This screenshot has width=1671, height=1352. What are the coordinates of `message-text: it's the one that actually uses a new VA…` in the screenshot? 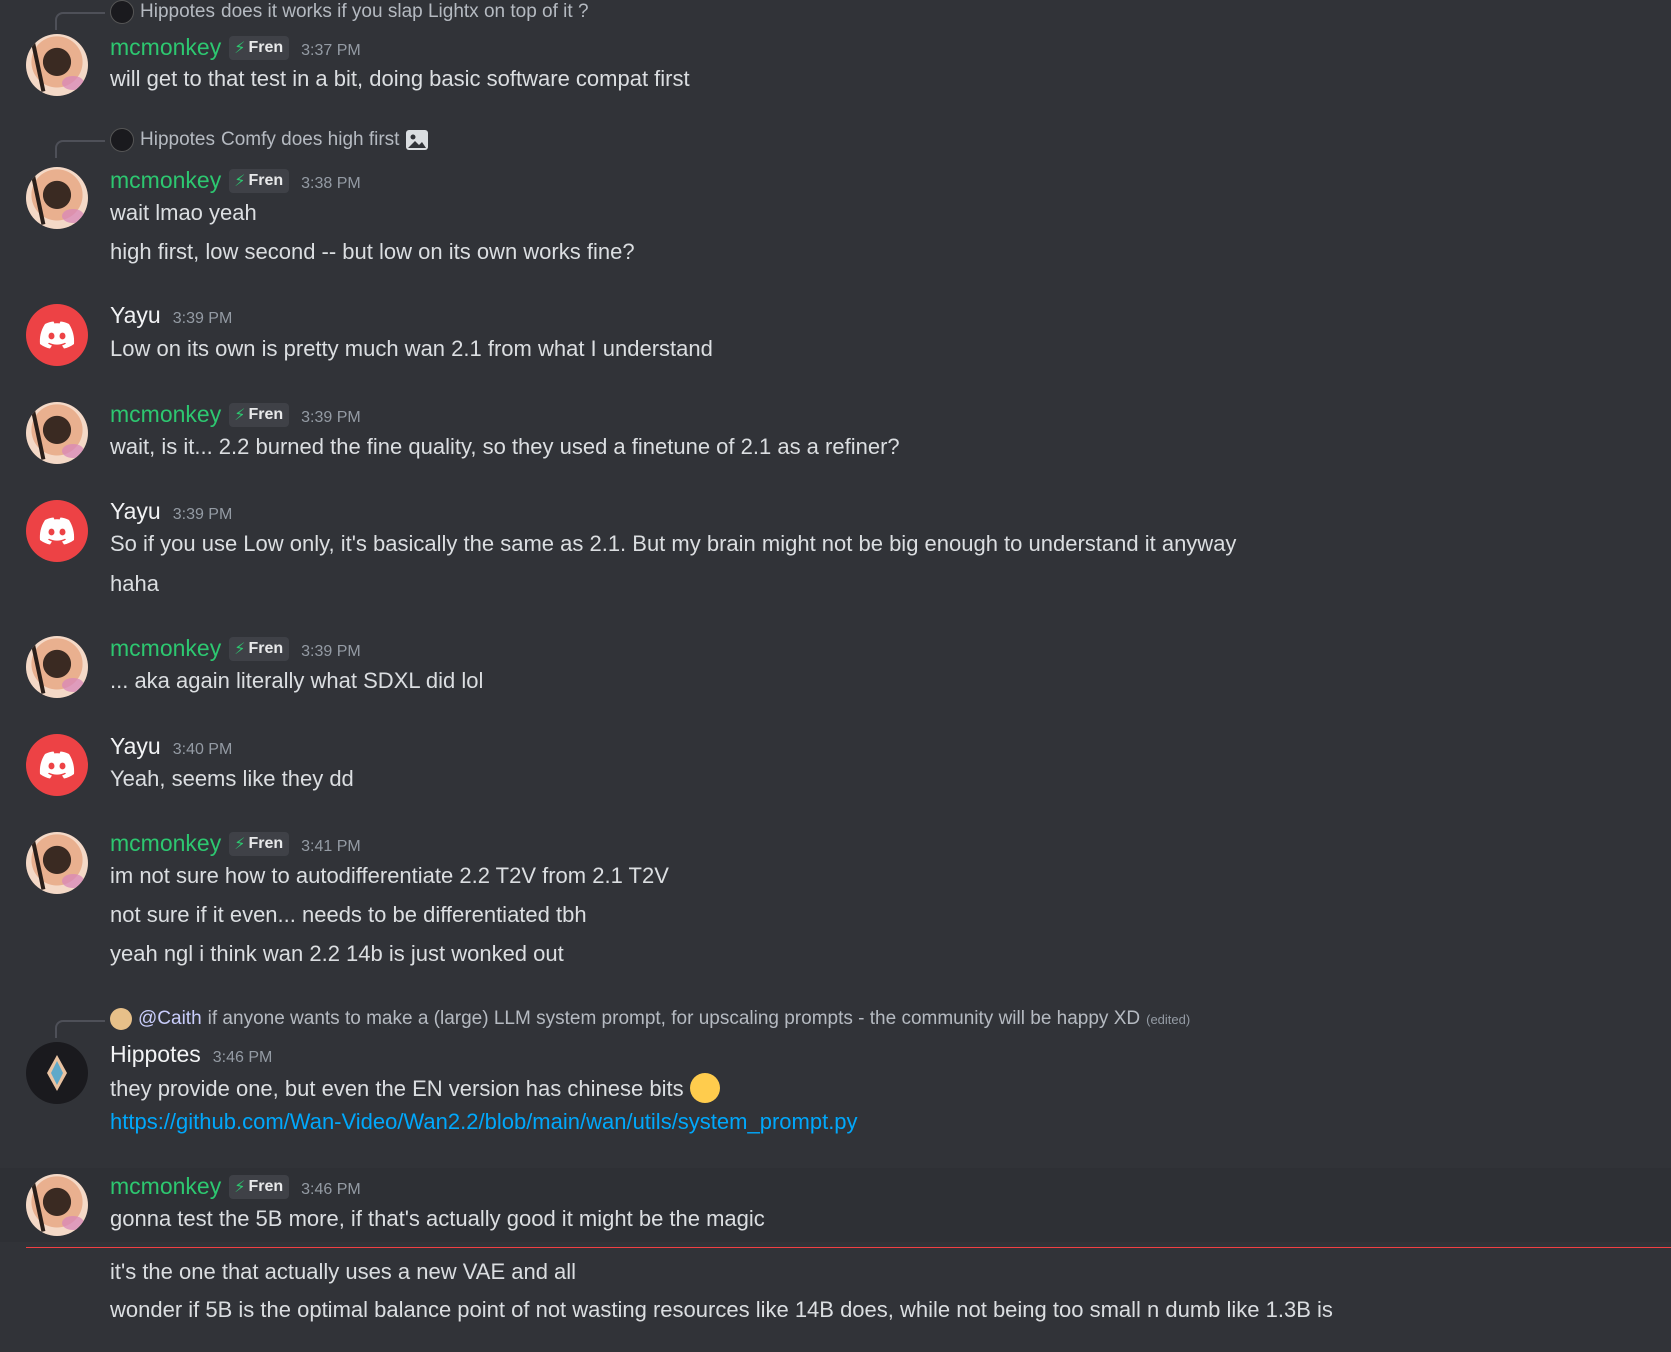 It's located at (343, 1271).